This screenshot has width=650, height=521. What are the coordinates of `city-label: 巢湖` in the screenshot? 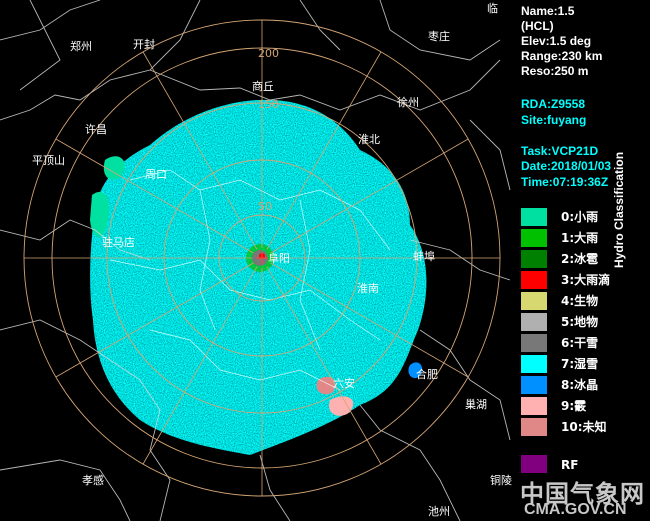 It's located at (476, 404).